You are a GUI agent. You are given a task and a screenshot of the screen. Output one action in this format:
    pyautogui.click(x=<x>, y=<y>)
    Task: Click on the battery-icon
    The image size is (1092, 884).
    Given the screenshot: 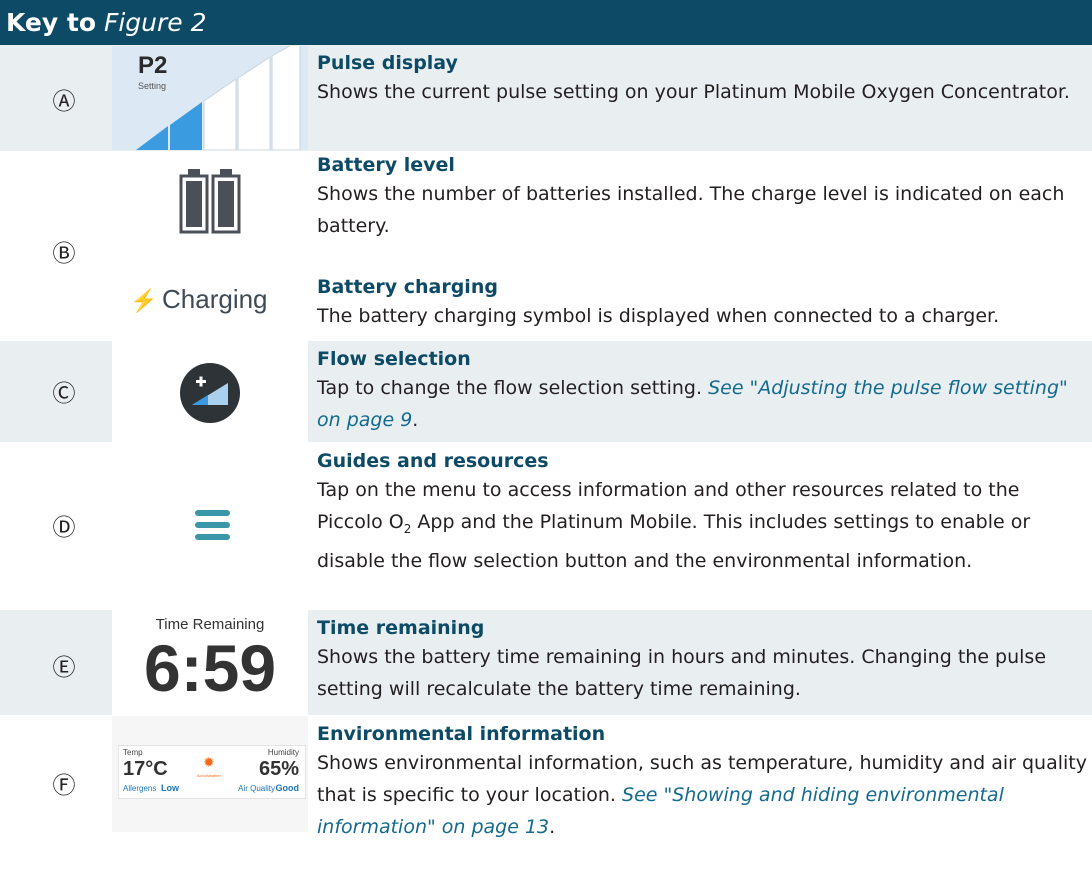 What is the action you would take?
    pyautogui.click(x=210, y=201)
    